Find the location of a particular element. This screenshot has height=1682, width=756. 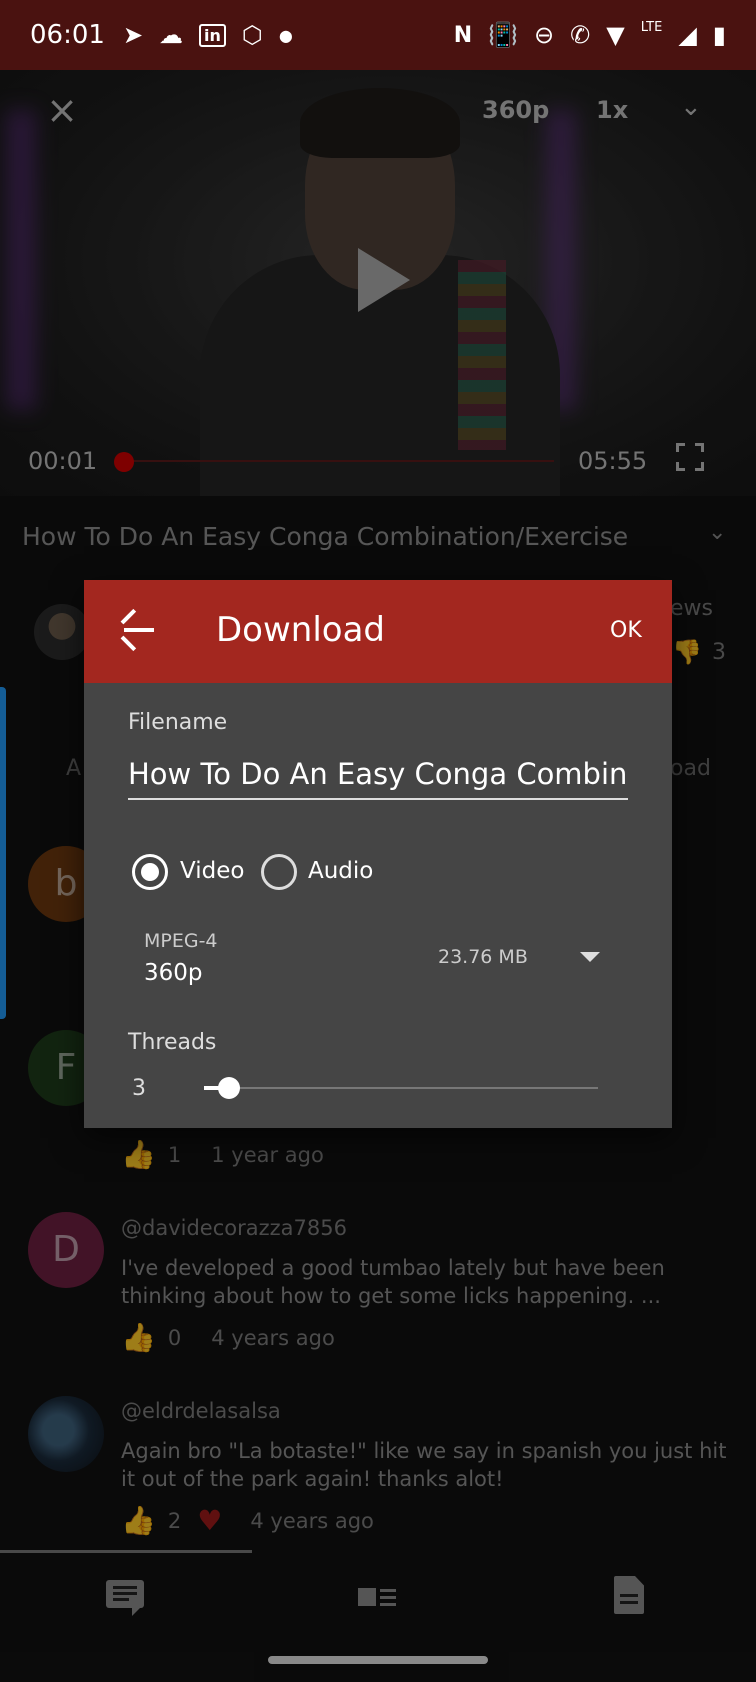

dialog-header: Download OK is located at coordinates (378, 631).